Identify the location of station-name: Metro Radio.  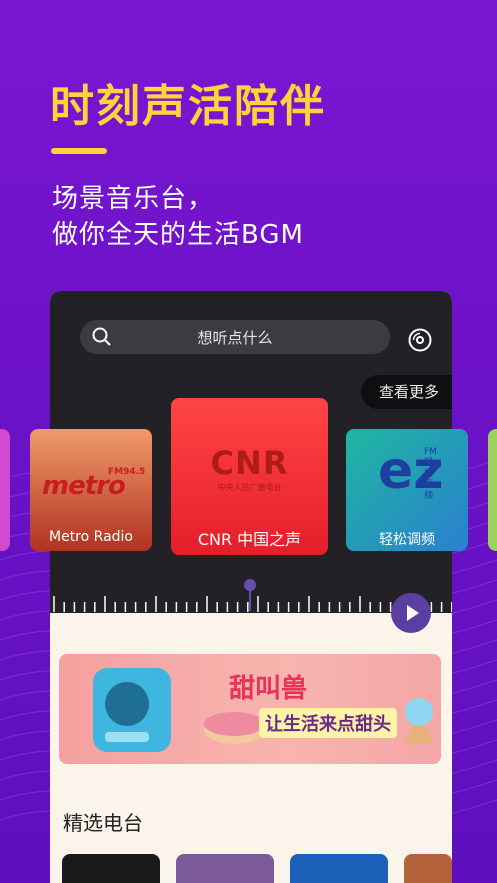
(91, 537).